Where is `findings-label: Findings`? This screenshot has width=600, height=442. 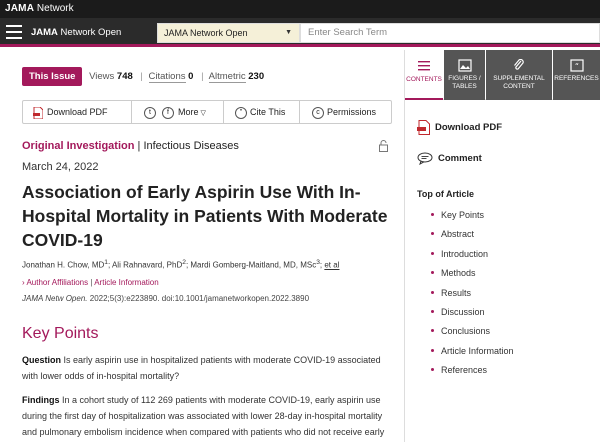 findings-label: Findings is located at coordinates (41, 400).